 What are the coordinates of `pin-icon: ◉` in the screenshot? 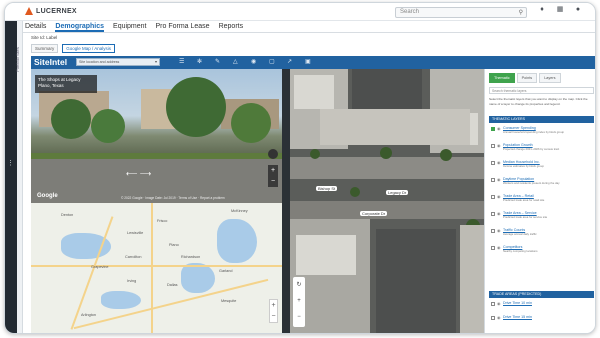 It's located at (253, 61).